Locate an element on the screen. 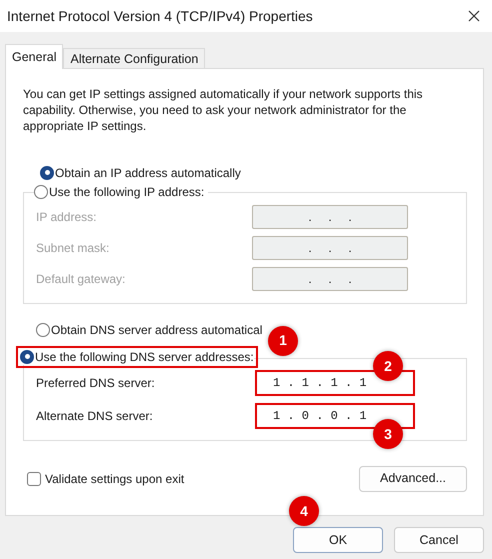 This screenshot has width=492, height=559. callout-badge: 3 is located at coordinates (388, 434).